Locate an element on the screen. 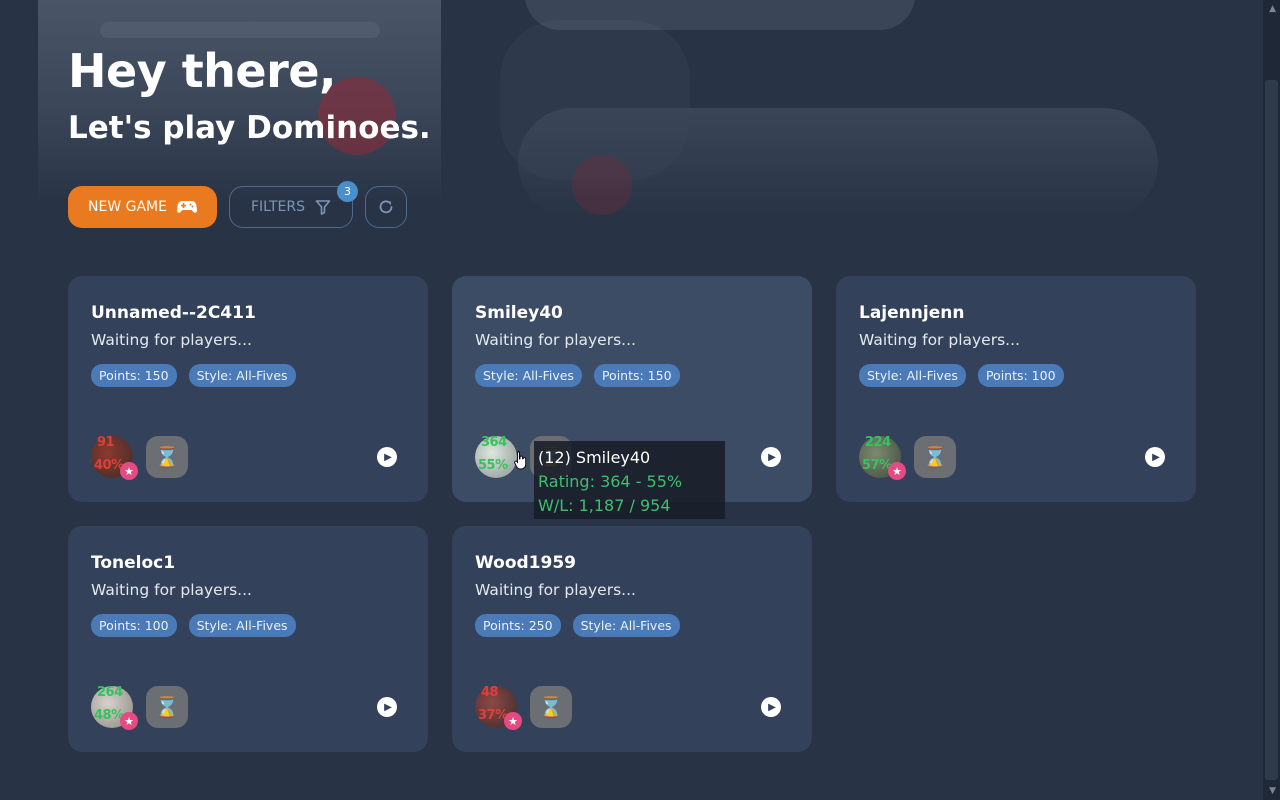 The height and width of the screenshot is (800, 1280). game-tags: Points: 100 Style: All-Fives is located at coordinates (193, 625).